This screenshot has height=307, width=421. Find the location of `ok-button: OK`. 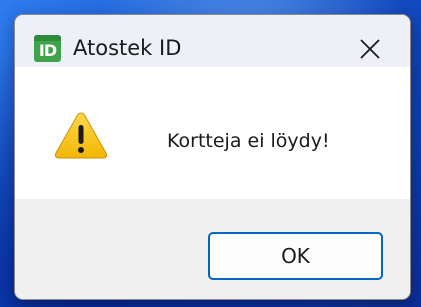

ok-button: OK is located at coordinates (295, 256).